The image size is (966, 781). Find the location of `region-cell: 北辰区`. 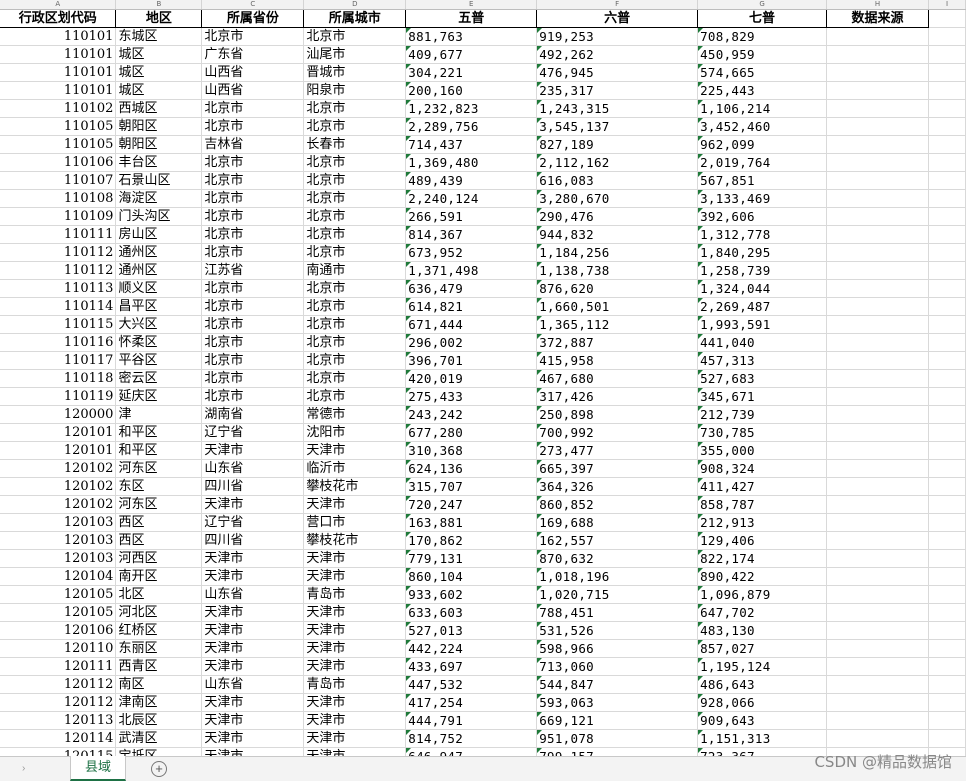

region-cell: 北辰区 is located at coordinates (159, 720).